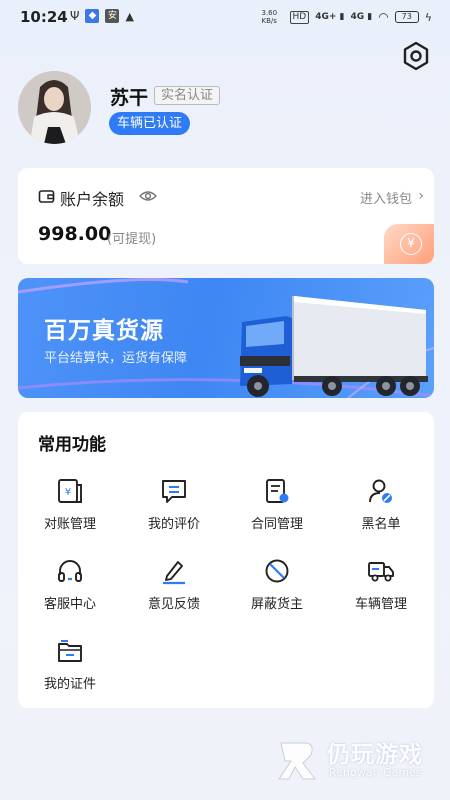 This screenshot has width=450, height=800. What do you see at coordinates (46, 196) in the screenshot?
I see `wallet-icon` at bounding box center [46, 196].